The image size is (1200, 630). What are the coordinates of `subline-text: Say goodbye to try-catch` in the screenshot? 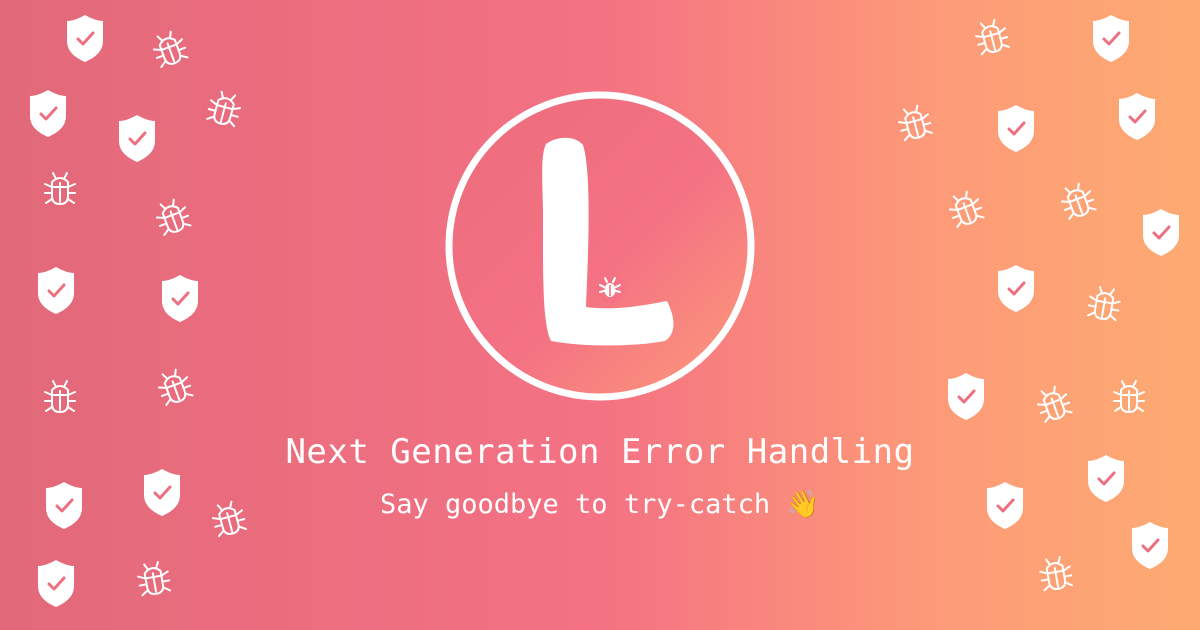 It's located at (575, 504).